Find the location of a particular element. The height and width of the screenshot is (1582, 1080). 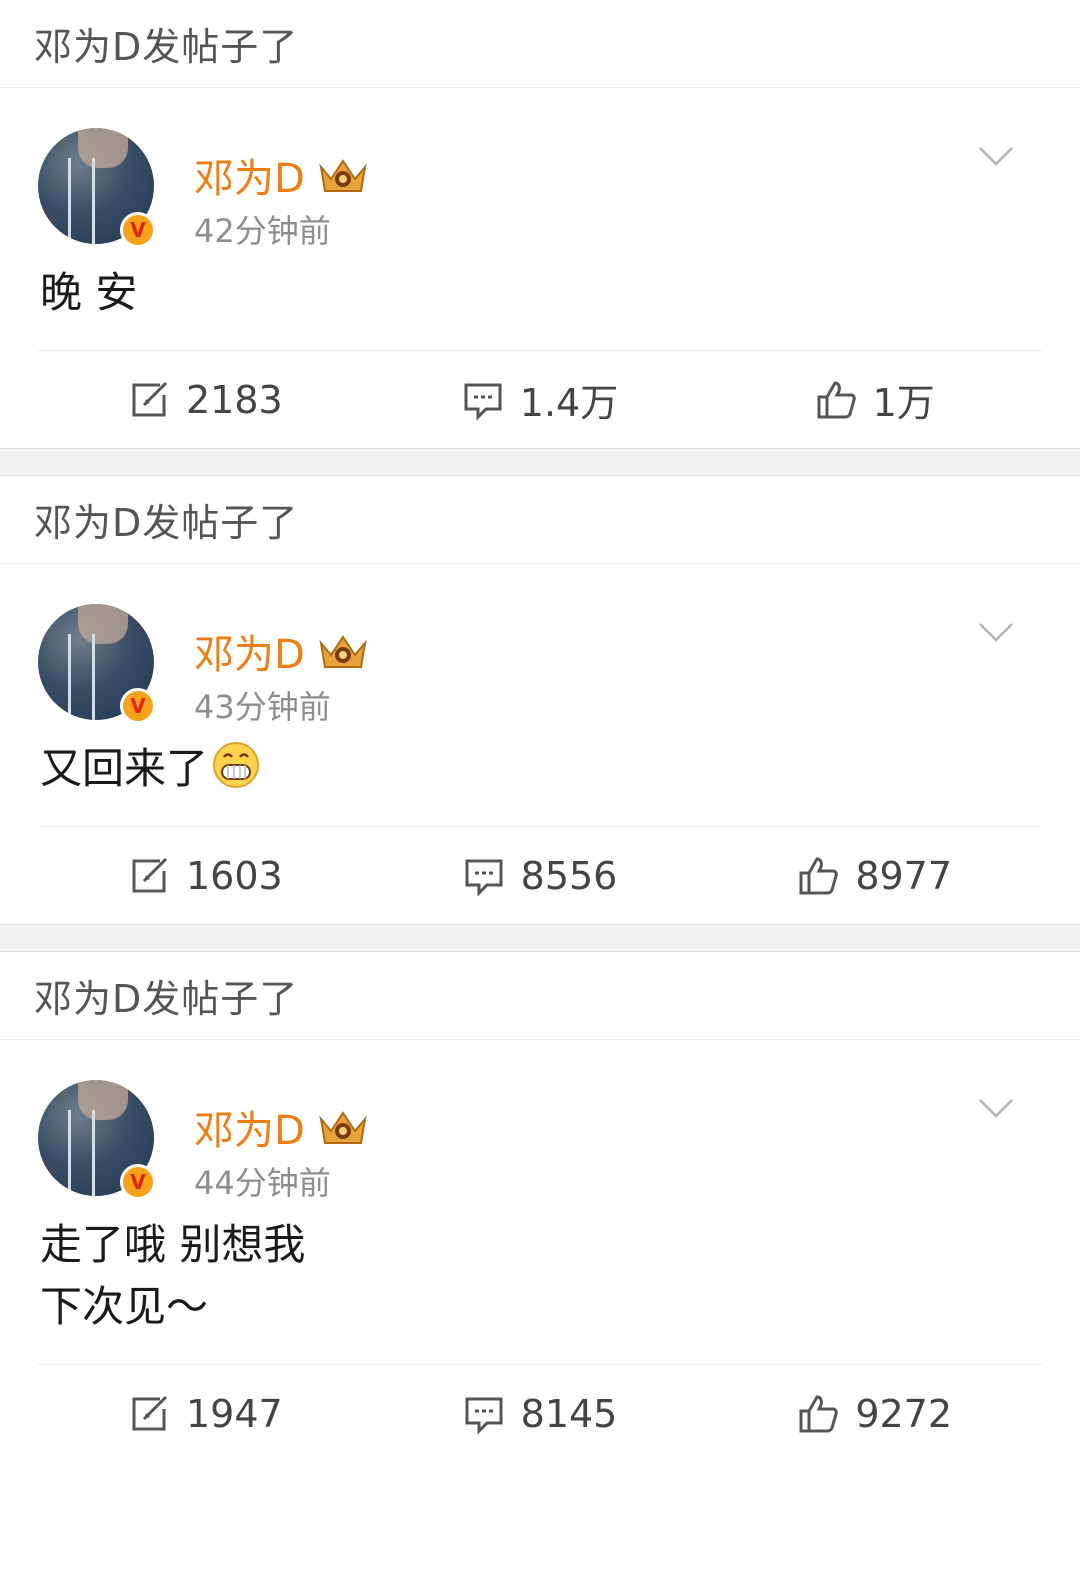

action-bar: 1603 8556 8977 is located at coordinates (540, 875).